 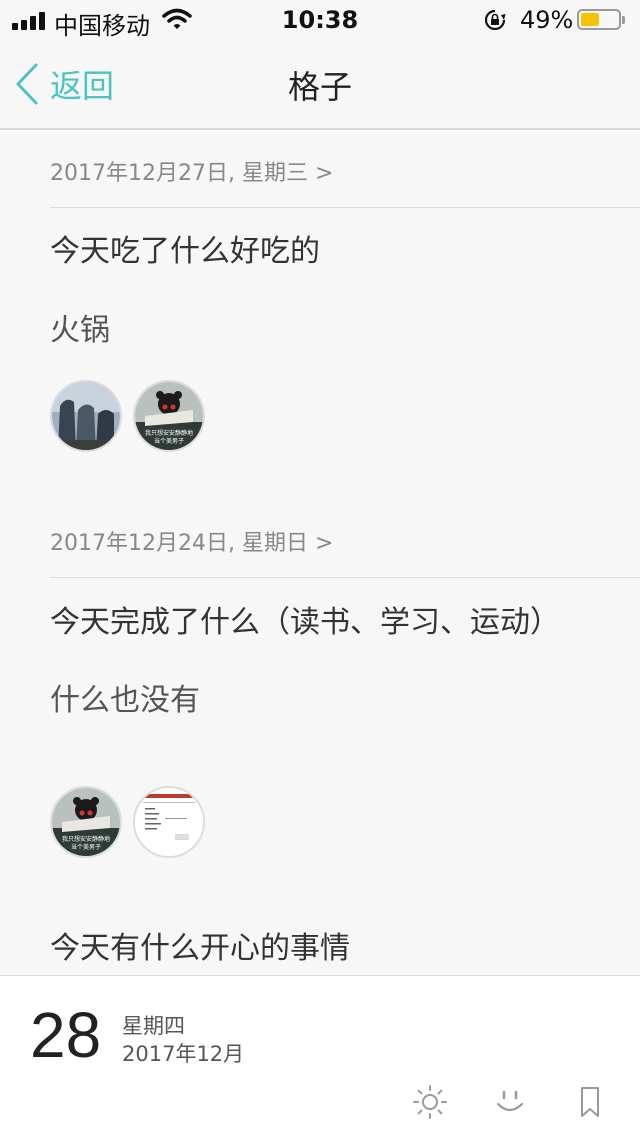 I want to click on entry-question: 今天有什么开心的事情, so click(x=200, y=948).